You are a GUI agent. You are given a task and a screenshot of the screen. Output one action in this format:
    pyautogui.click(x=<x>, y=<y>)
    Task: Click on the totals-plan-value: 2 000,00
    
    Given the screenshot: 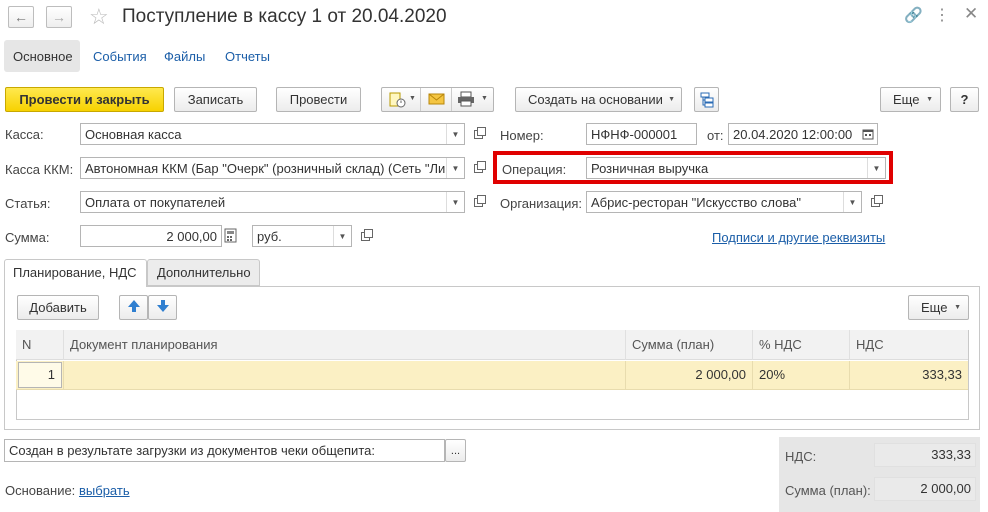 What is the action you would take?
    pyautogui.click(x=925, y=489)
    